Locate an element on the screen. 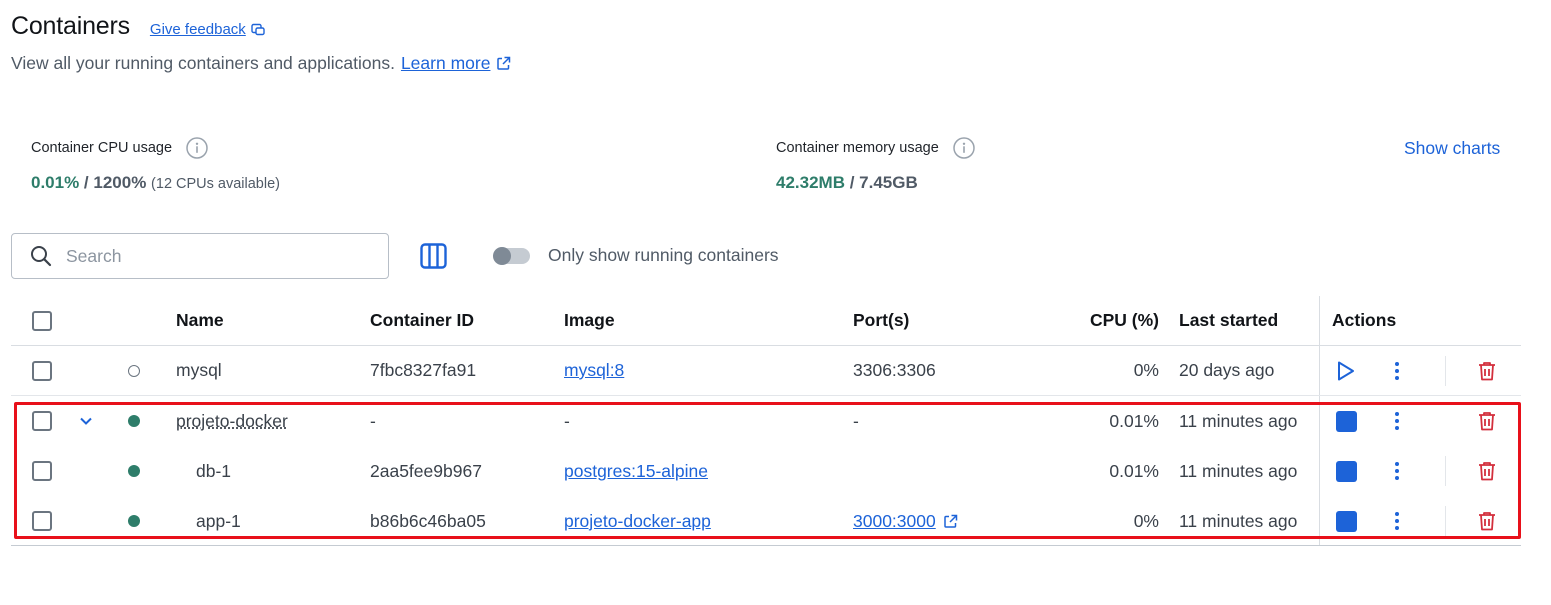 This screenshot has width=1551, height=605. start-button is located at coordinates (1346, 370).